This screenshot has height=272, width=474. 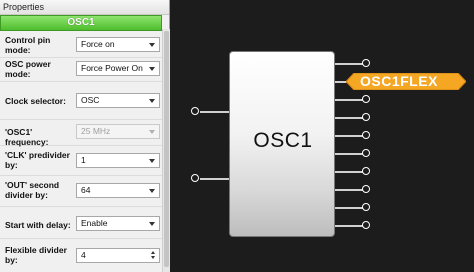 I want to click on start-with-delay-dropdown: Enable, so click(x=118, y=223).